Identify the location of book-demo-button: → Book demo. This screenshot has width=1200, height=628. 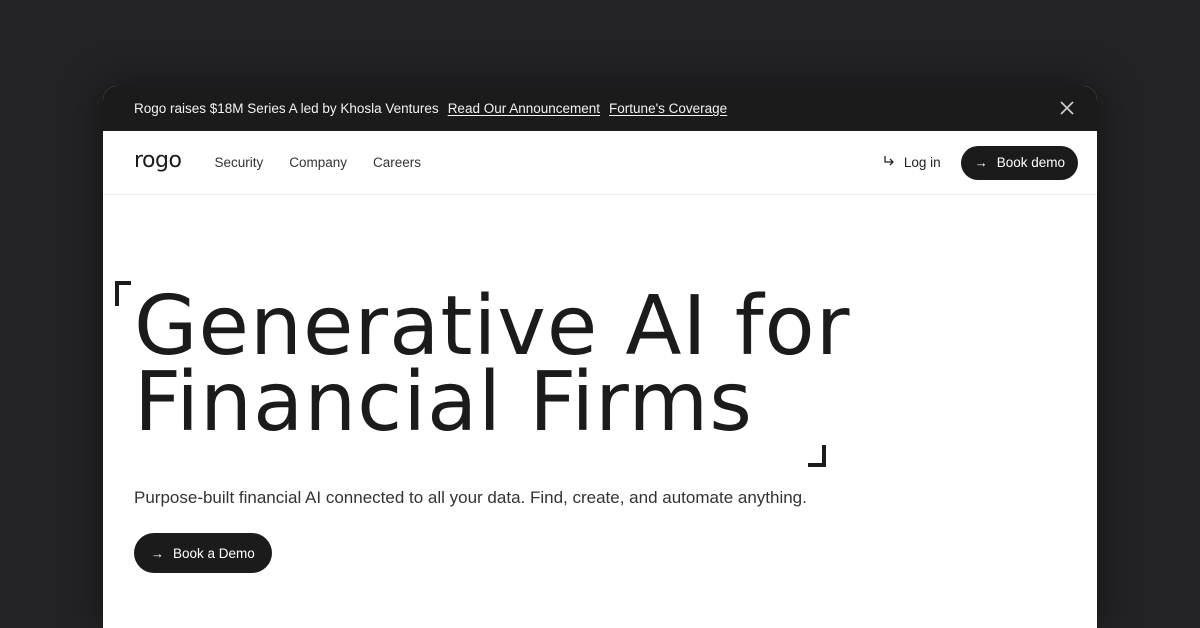
(1019, 162).